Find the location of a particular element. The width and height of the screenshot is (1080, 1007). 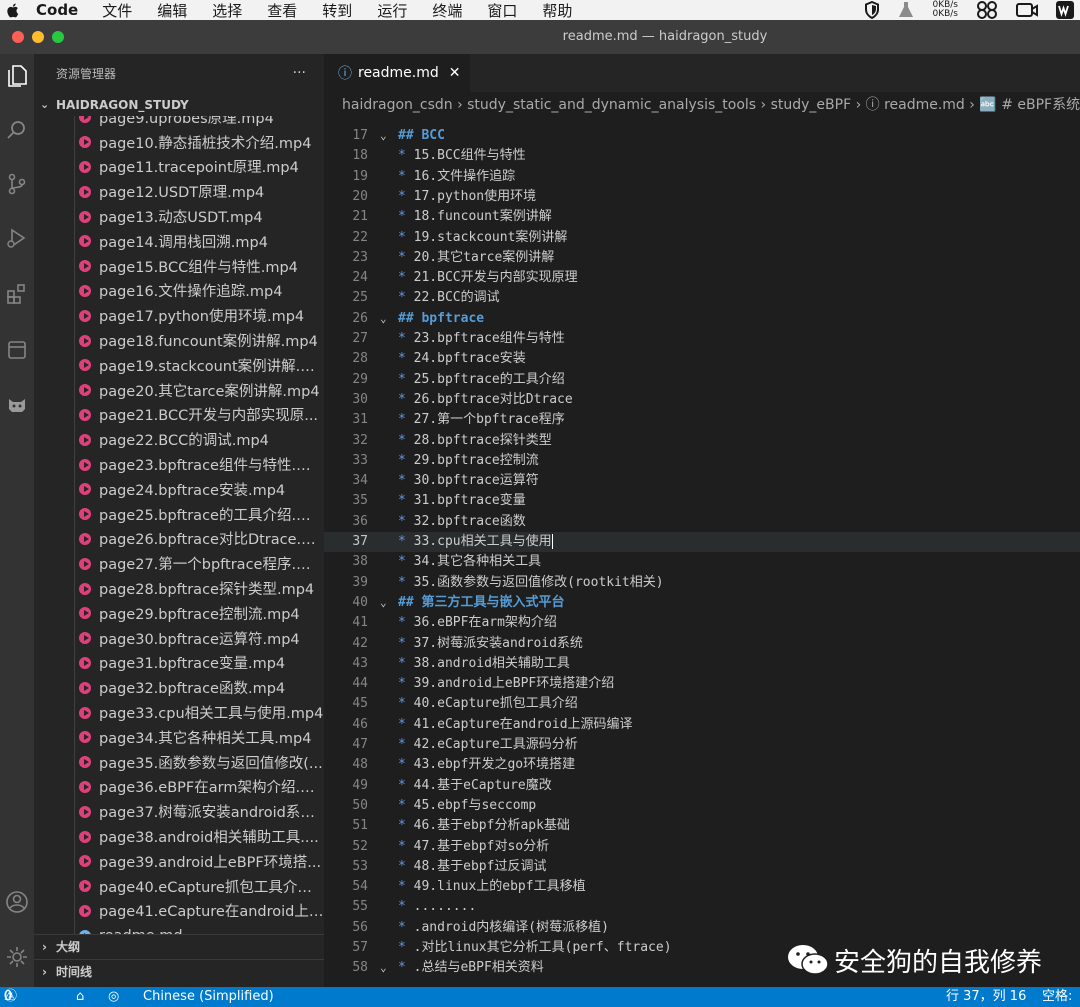

file-item: page15.BCC组件与特性.mp4 is located at coordinates (179, 266).